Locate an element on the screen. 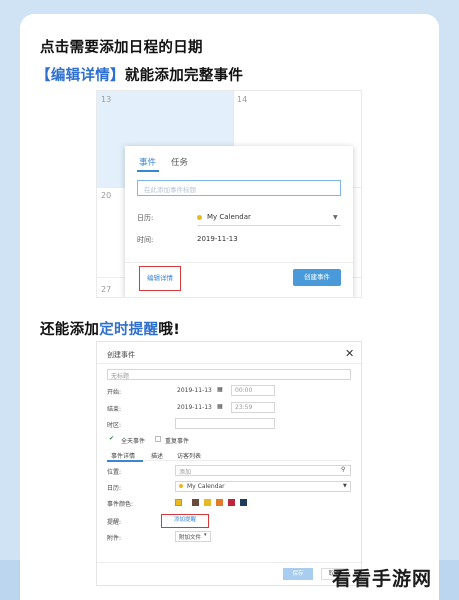  all-day-checkbox-label: 全天事件 is located at coordinates (133, 440).